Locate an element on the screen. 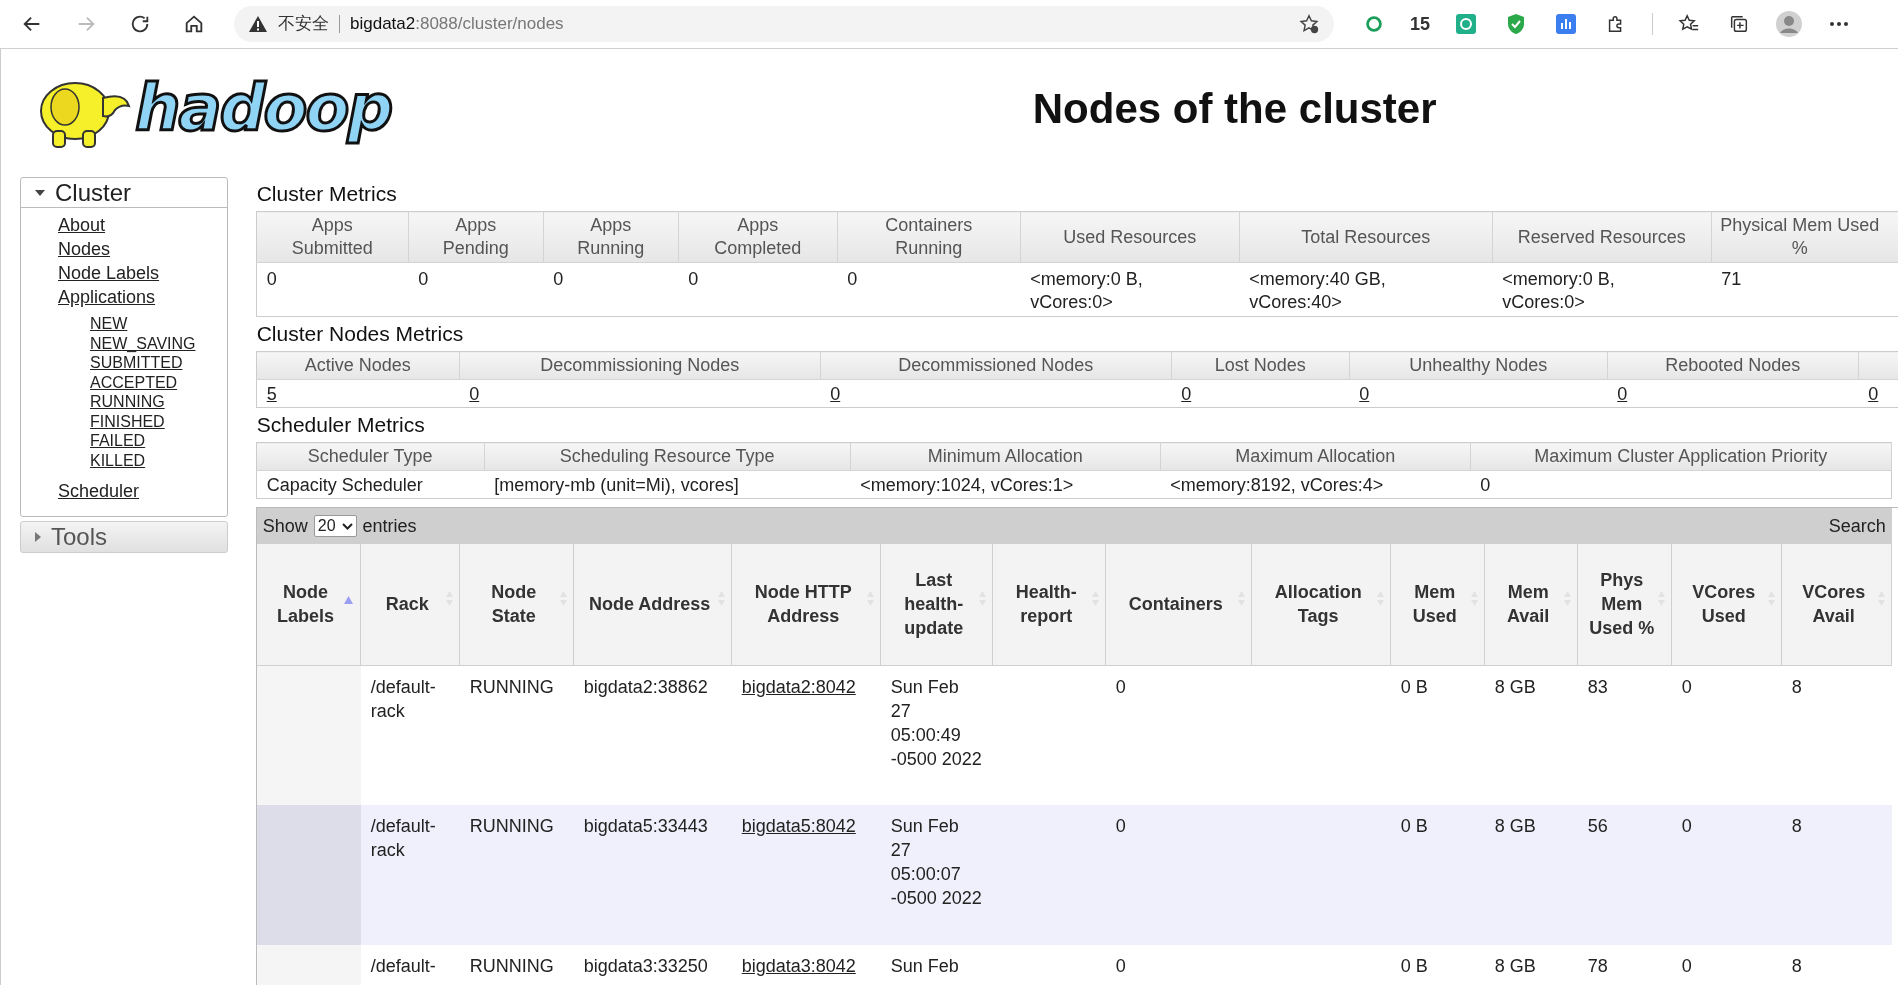  table-cell: bigdata5:33443 is located at coordinates (645, 826).